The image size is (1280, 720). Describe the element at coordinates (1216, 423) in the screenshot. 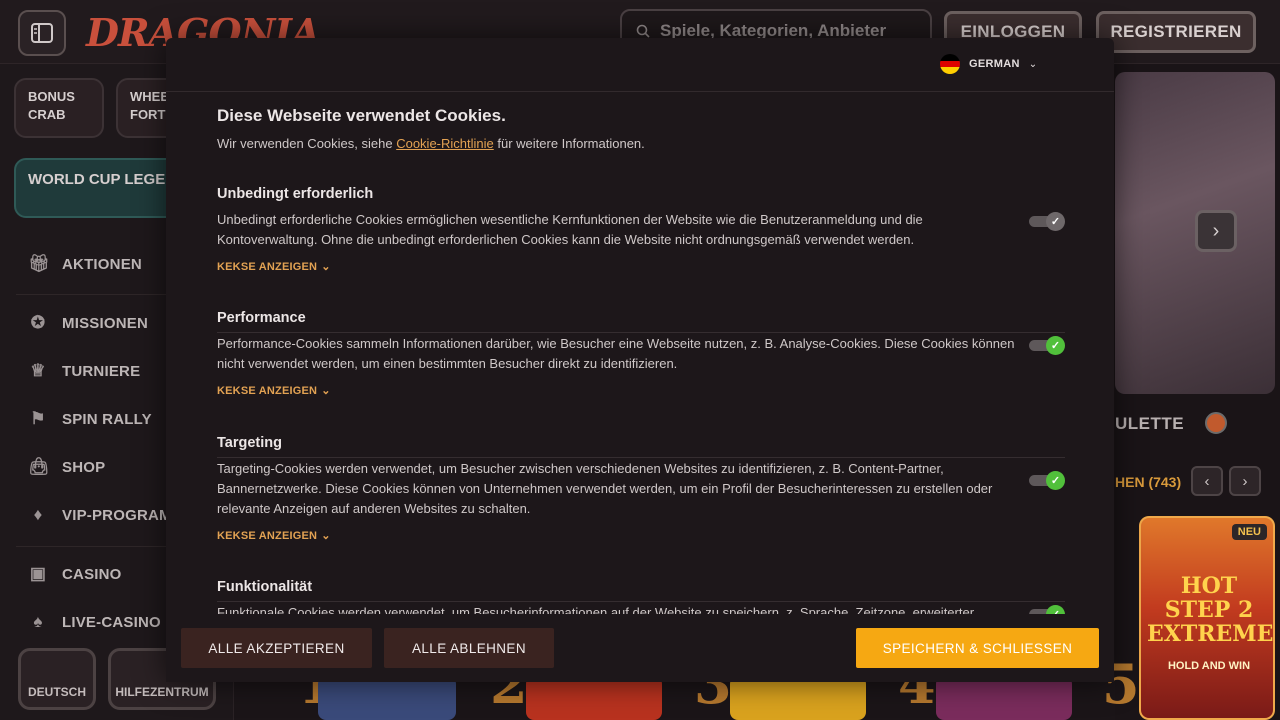

I see `roulette-icon` at that location.